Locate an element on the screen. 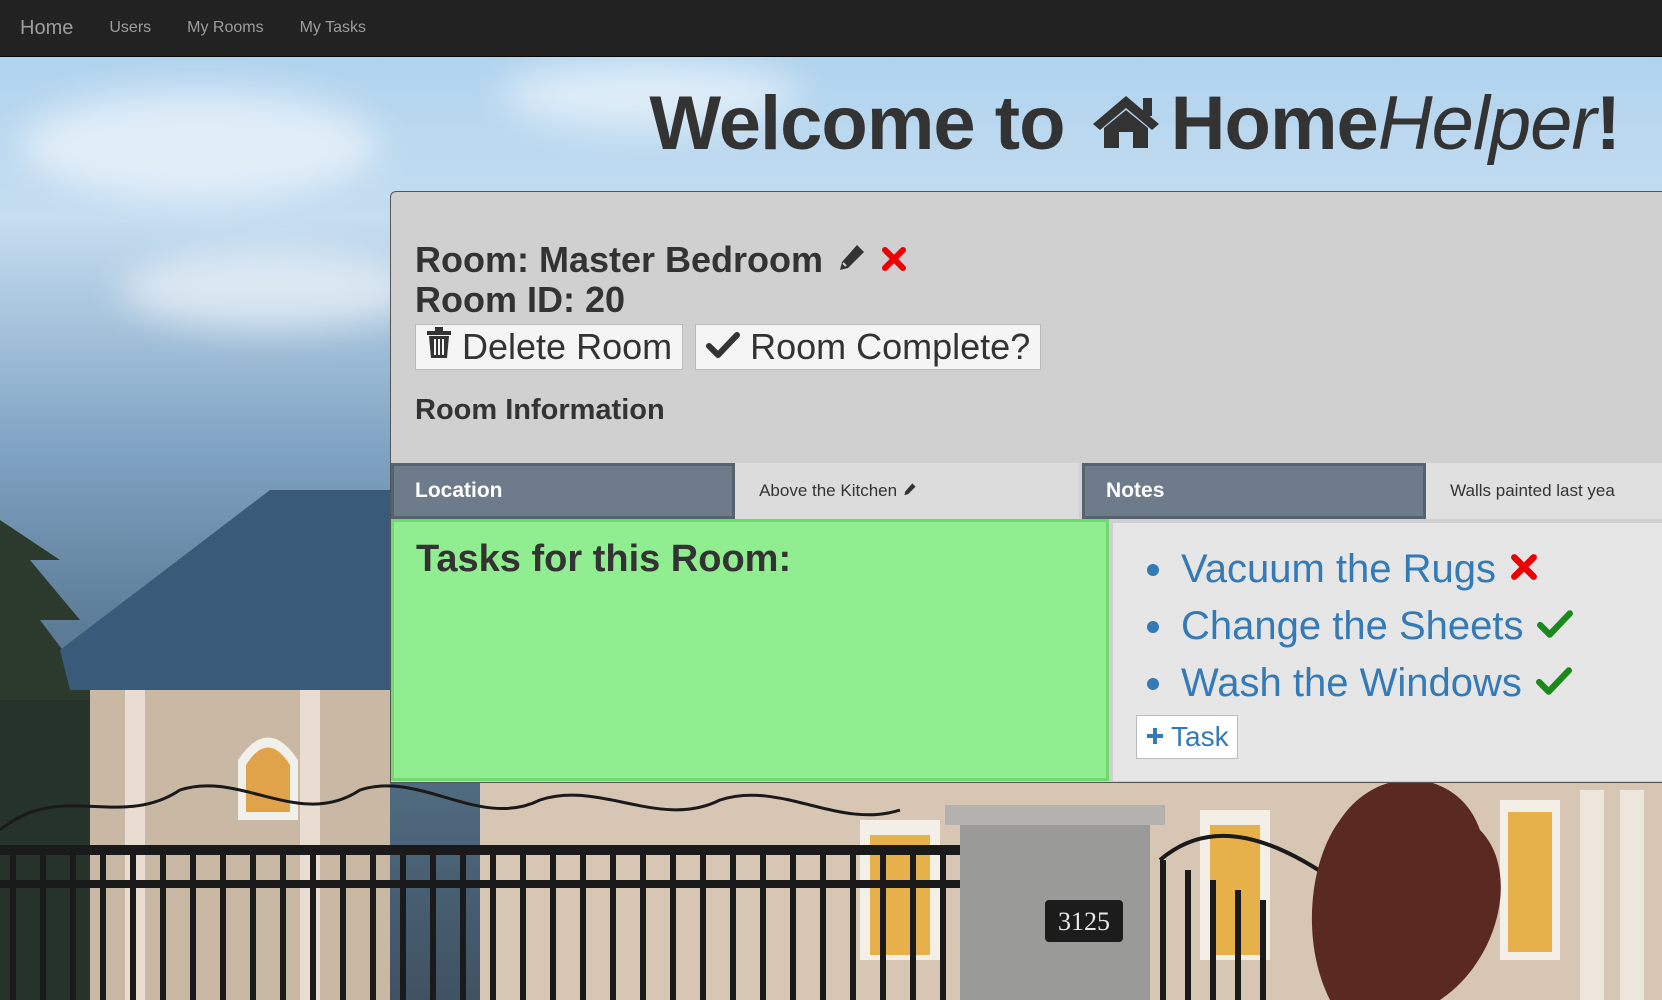 This screenshot has height=1000, width=1662. location-header: Location is located at coordinates (563, 491).